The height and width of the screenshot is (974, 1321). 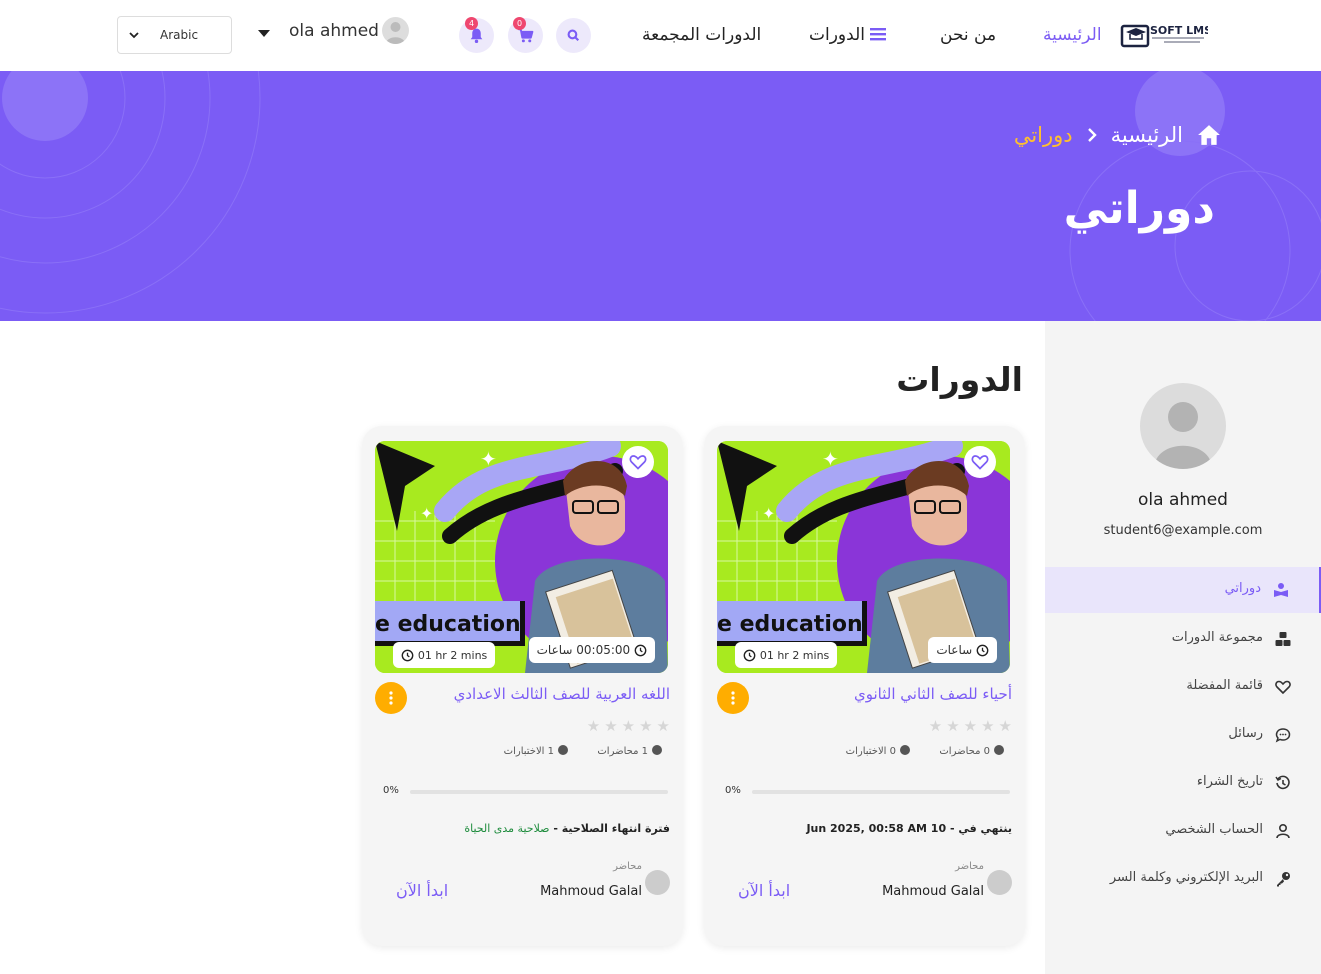 What do you see at coordinates (1179, 30) in the screenshot?
I see `logo-text: SOFT LMS` at bounding box center [1179, 30].